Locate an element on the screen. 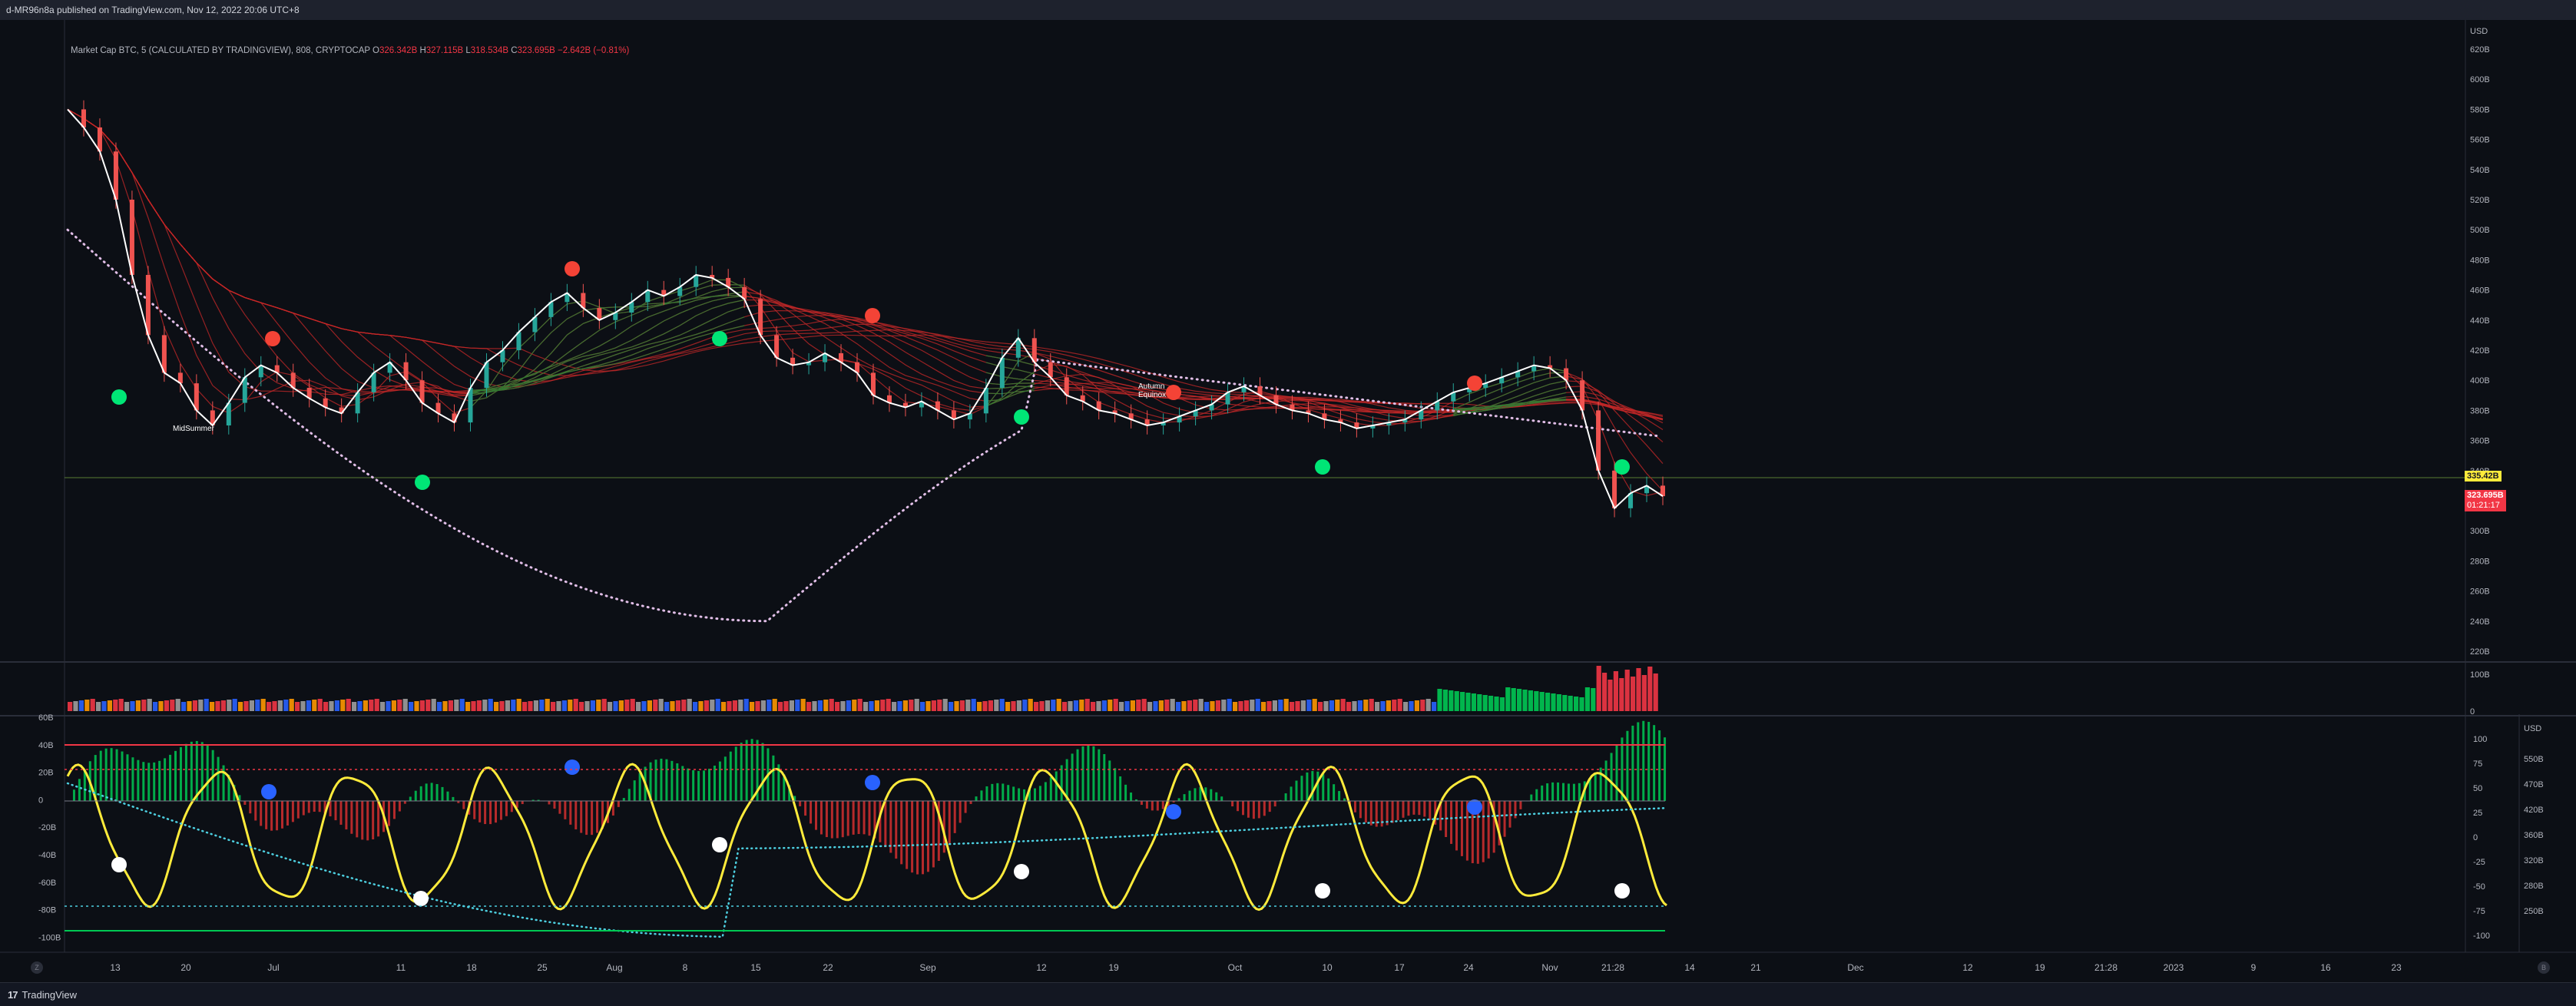 This screenshot has height=1006, width=2576. legend-low: 318.534B is located at coordinates (489, 50).